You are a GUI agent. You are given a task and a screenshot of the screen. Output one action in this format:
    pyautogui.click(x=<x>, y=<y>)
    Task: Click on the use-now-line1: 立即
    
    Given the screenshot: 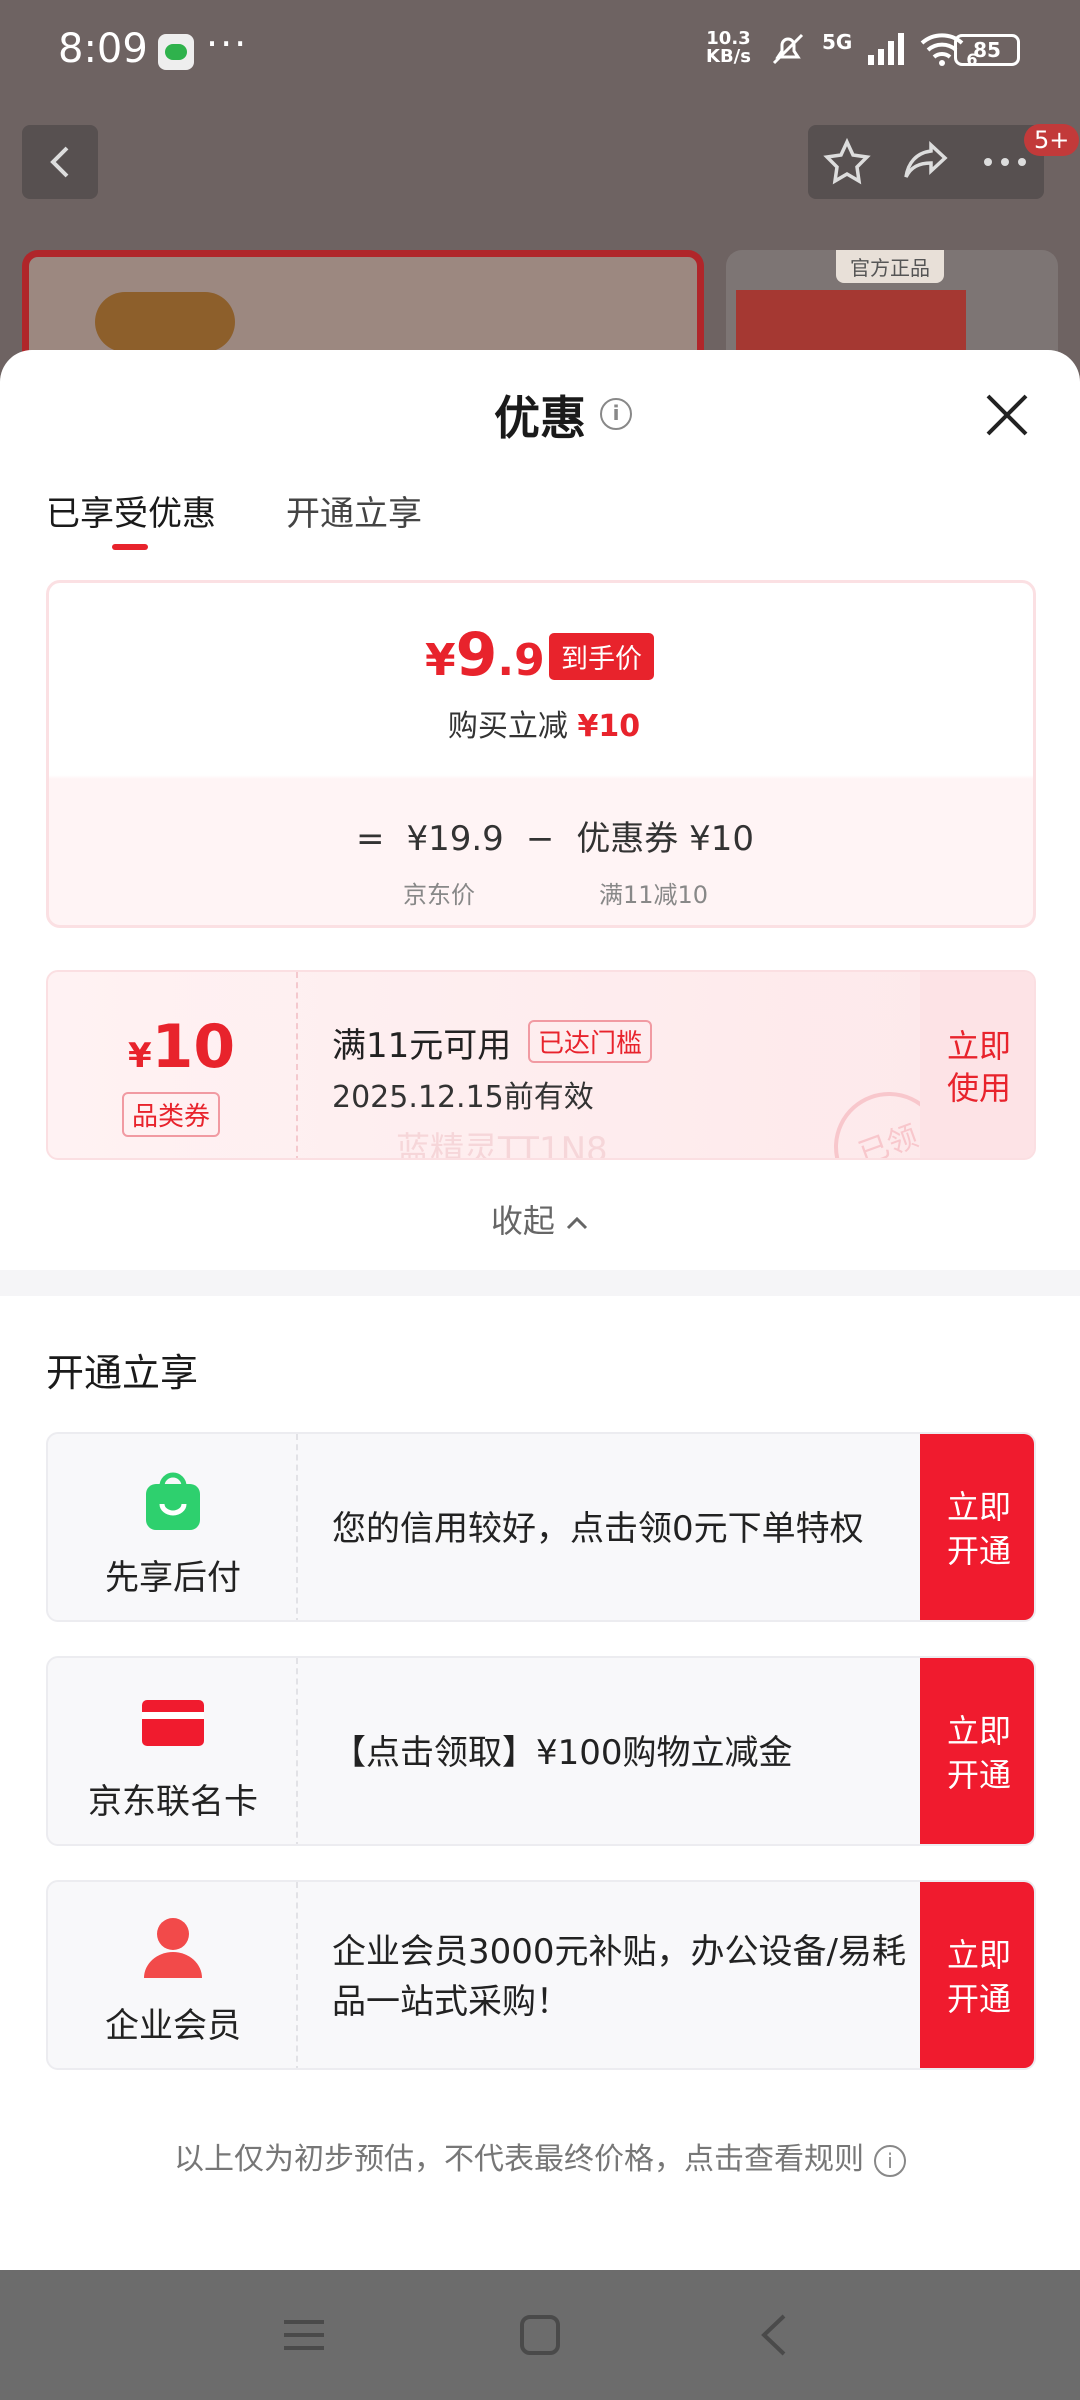 What is the action you would take?
    pyautogui.click(x=978, y=1046)
    